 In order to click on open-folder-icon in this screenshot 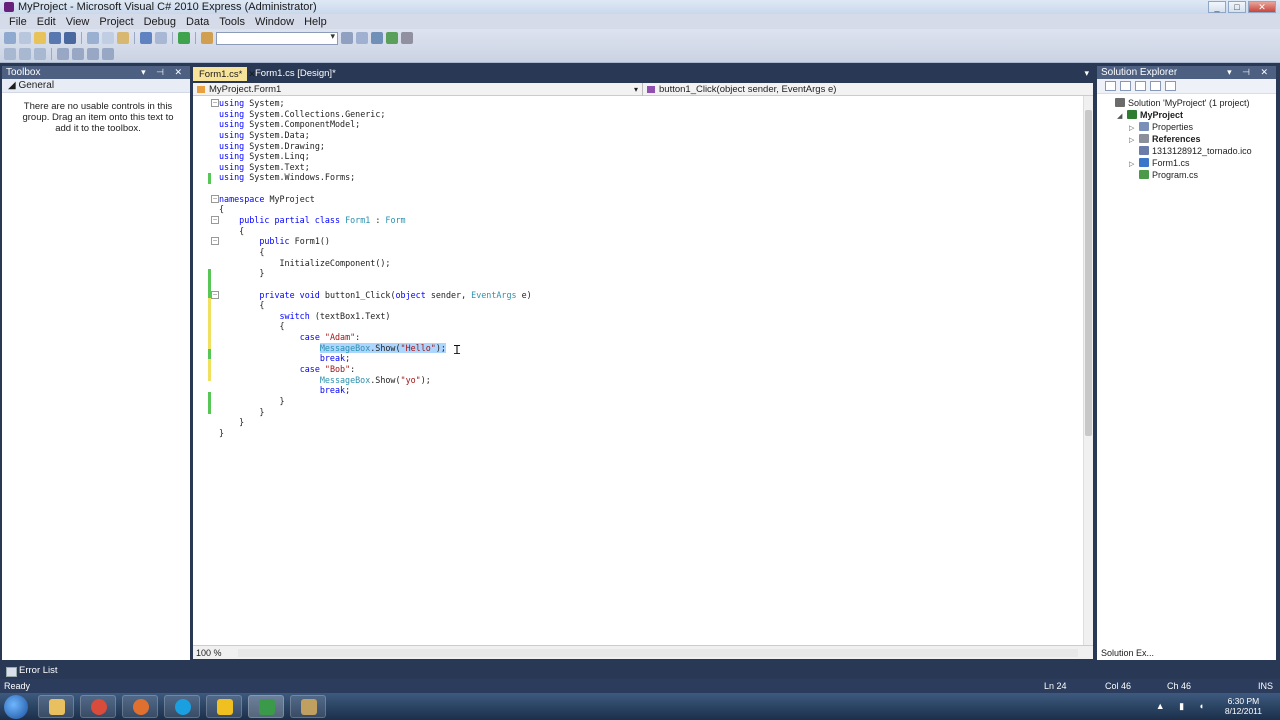, I will do `click(40, 38)`.